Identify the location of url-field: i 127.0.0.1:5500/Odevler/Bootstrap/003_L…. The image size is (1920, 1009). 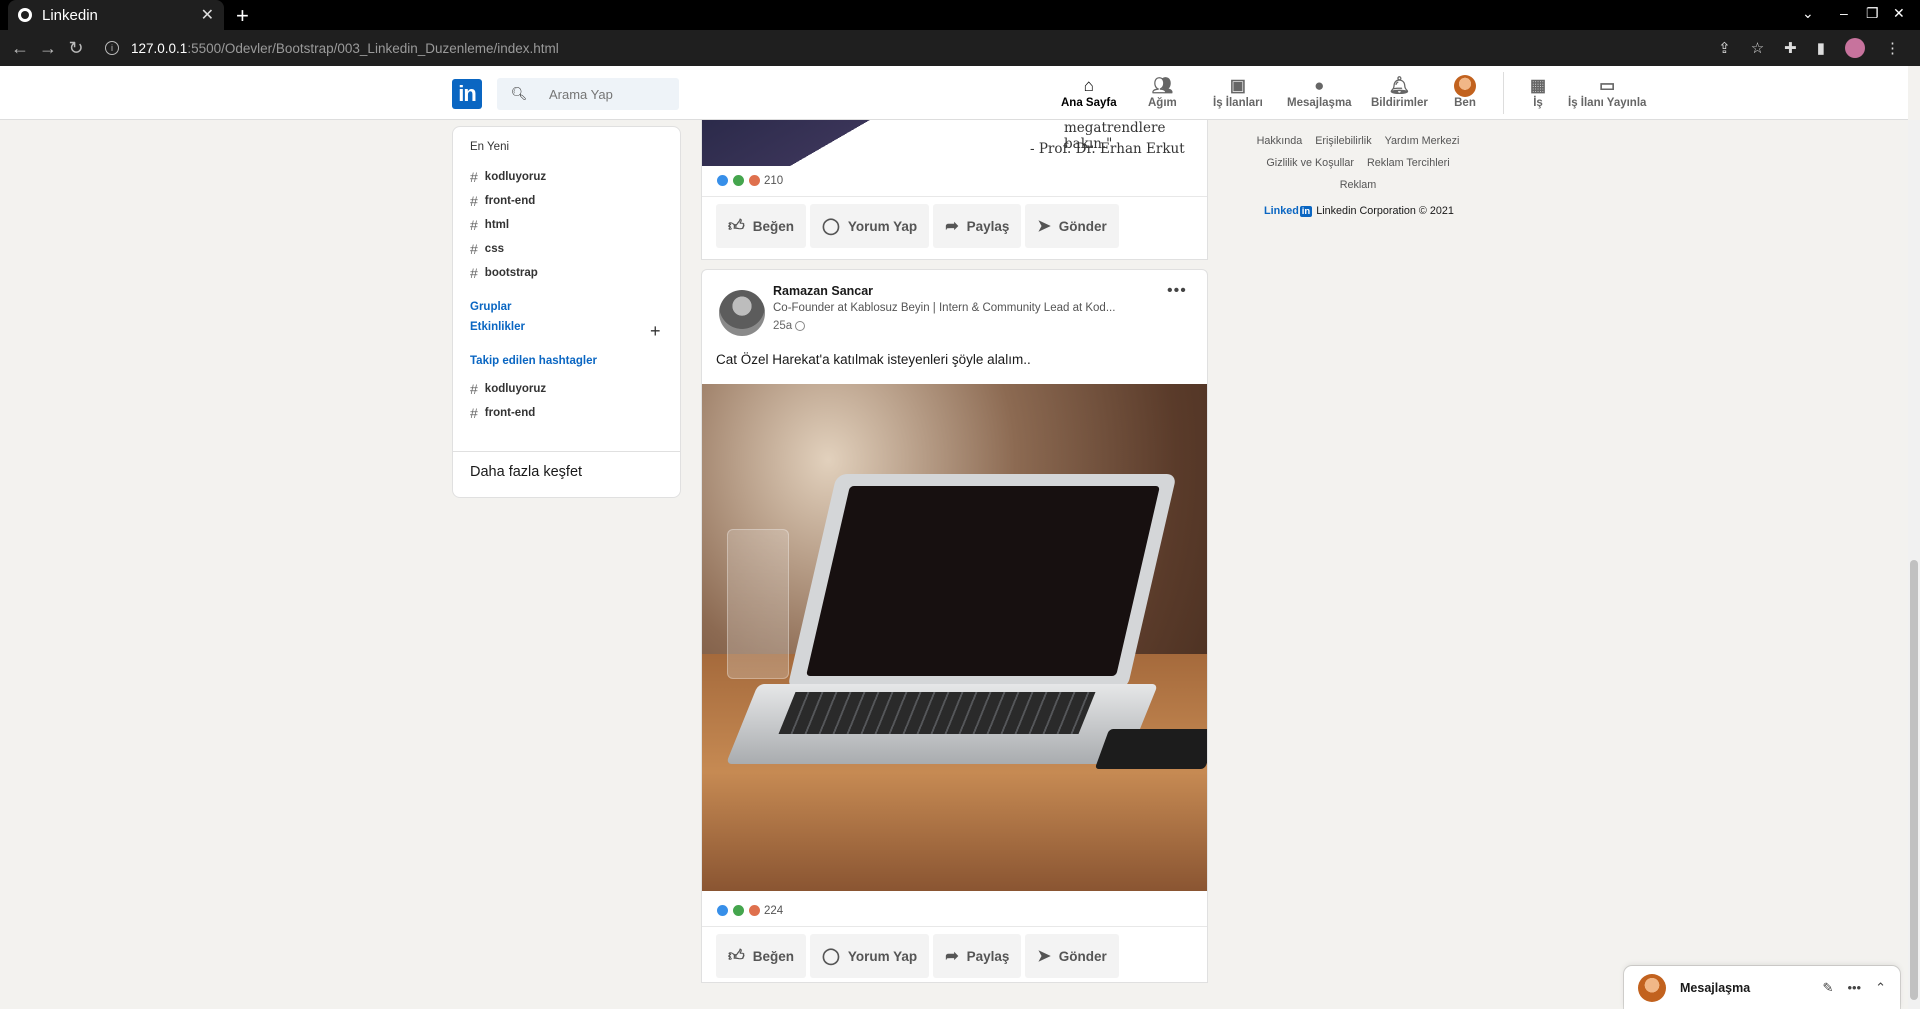
(920, 48).